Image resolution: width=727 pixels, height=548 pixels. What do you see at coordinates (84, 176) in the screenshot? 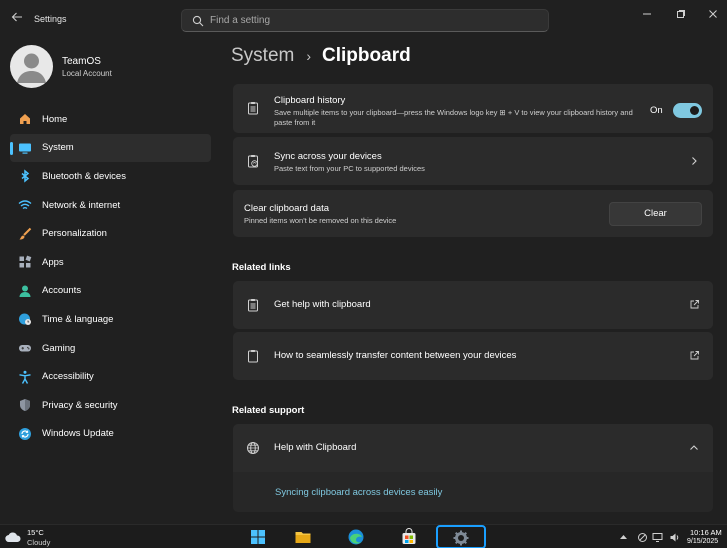
I see `sidebar-item-label: Bluetooth & devices` at bounding box center [84, 176].